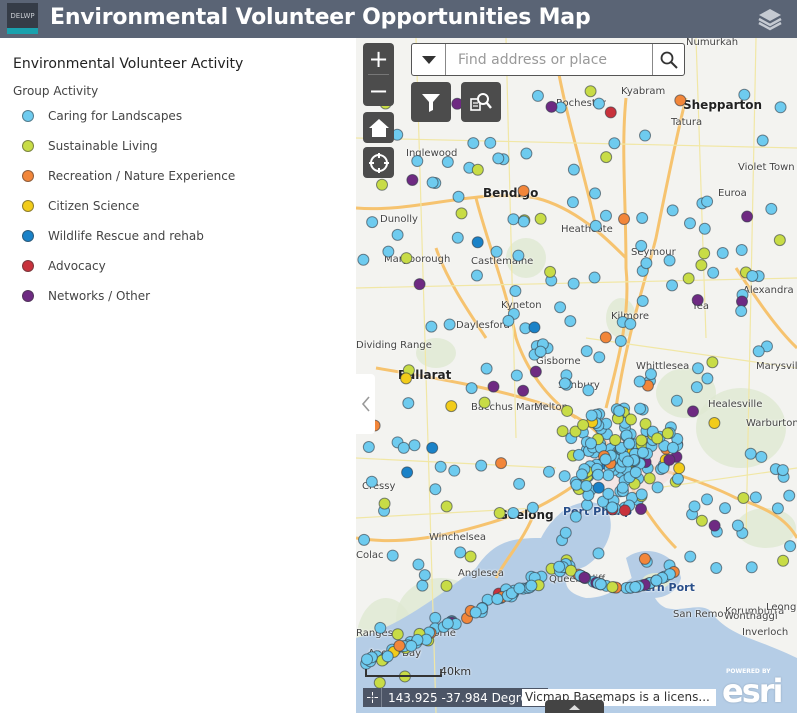 Image resolution: width=797 pixels, height=713 pixels. I want to click on attribute-table-toggle, so click(574, 706).